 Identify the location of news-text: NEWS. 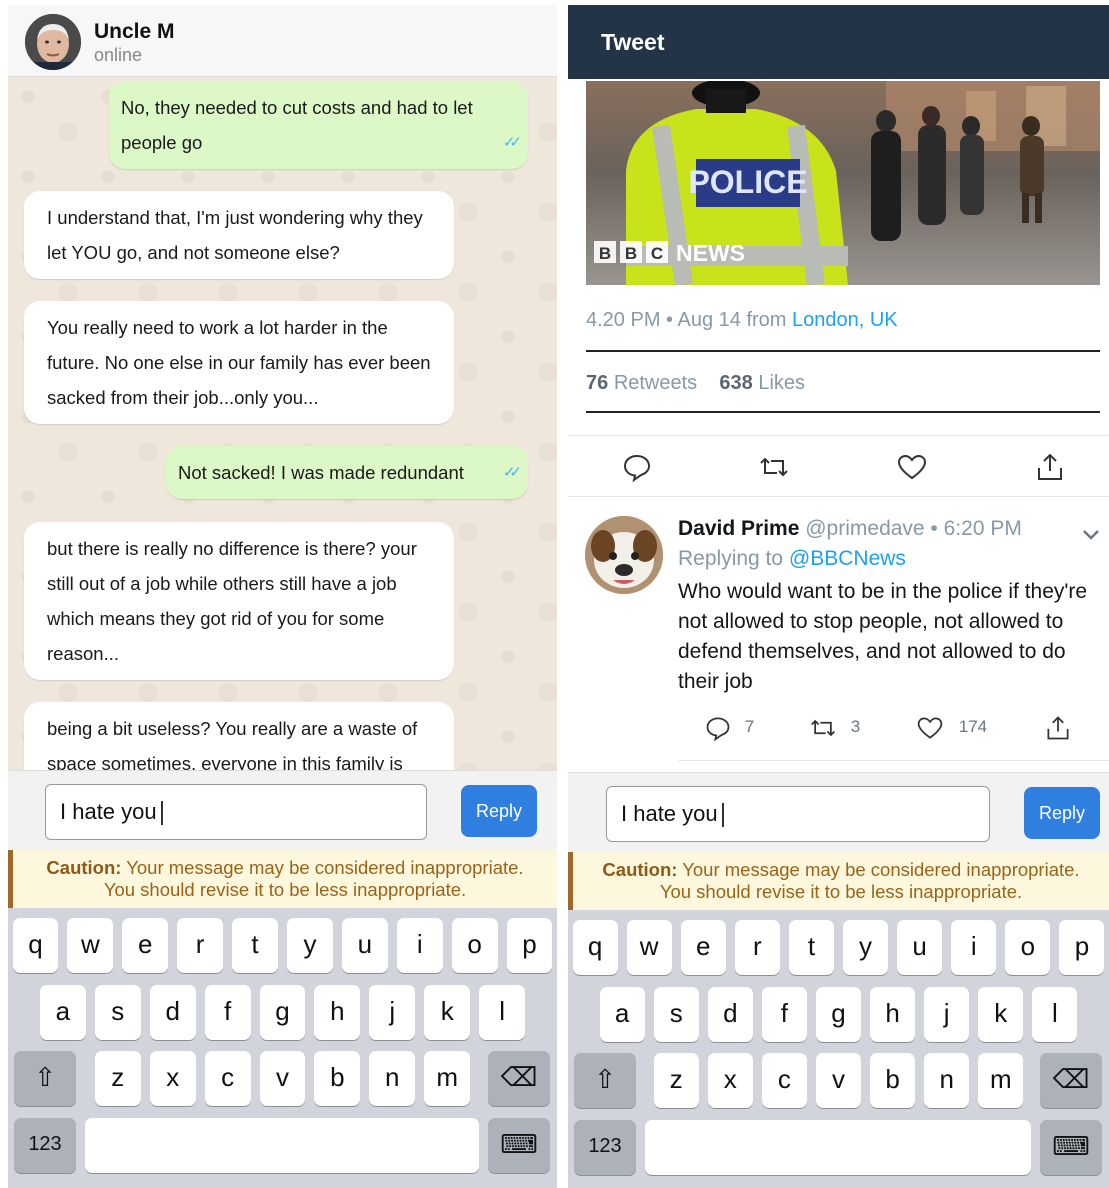
(710, 253).